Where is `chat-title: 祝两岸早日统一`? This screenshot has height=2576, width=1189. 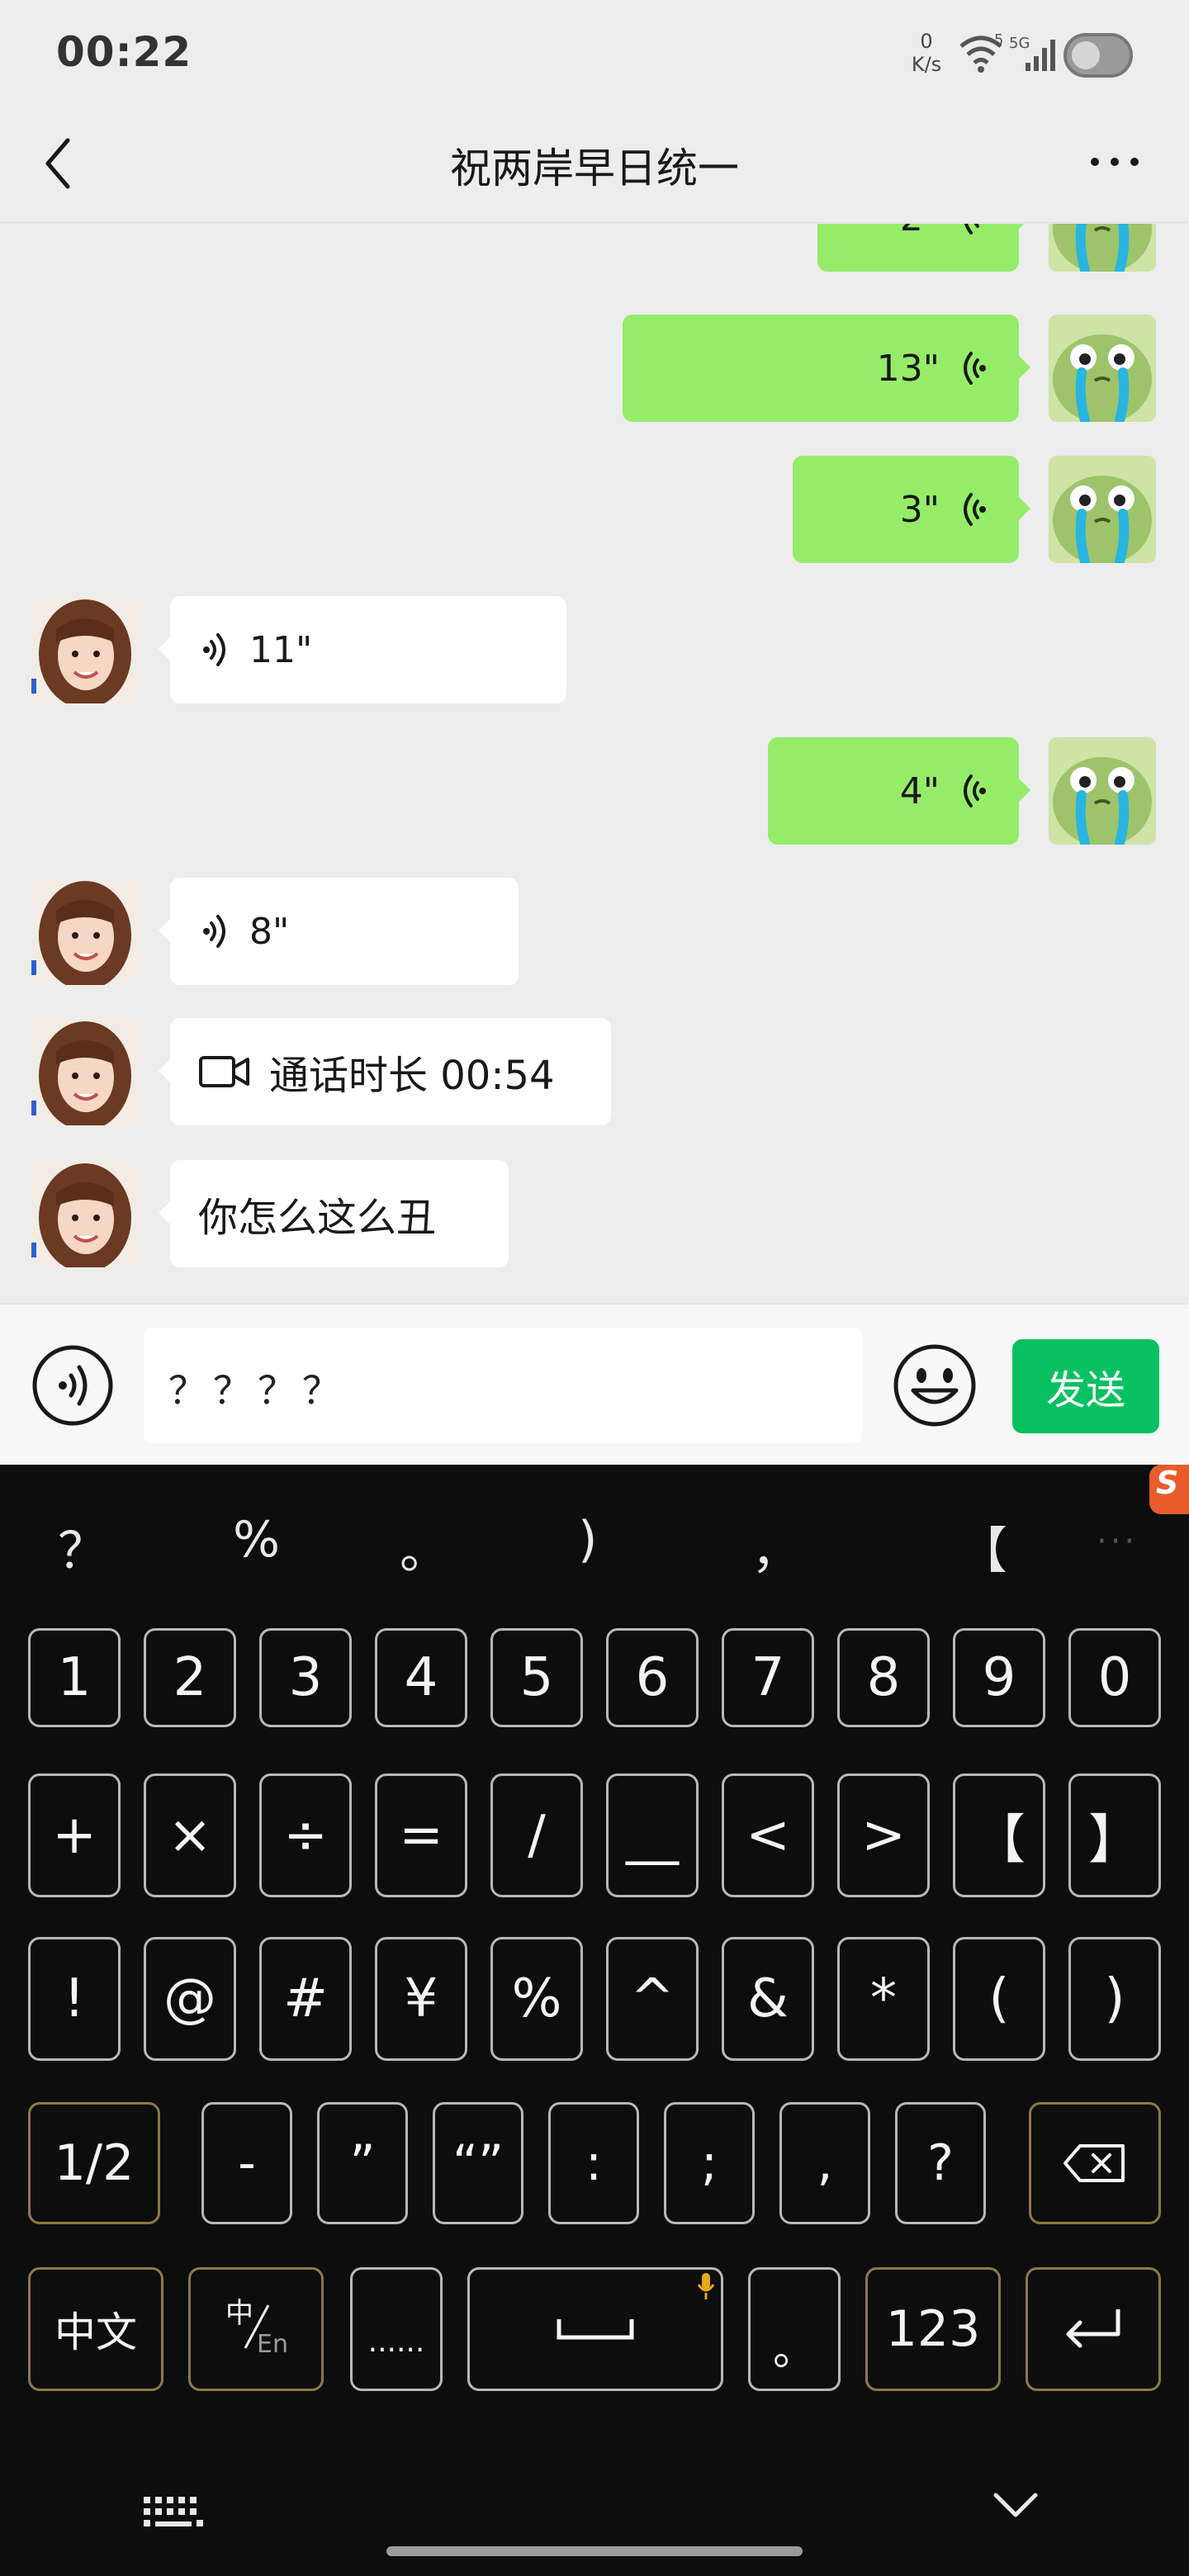
chat-title: 祝两岸早日统一 is located at coordinates (594, 168).